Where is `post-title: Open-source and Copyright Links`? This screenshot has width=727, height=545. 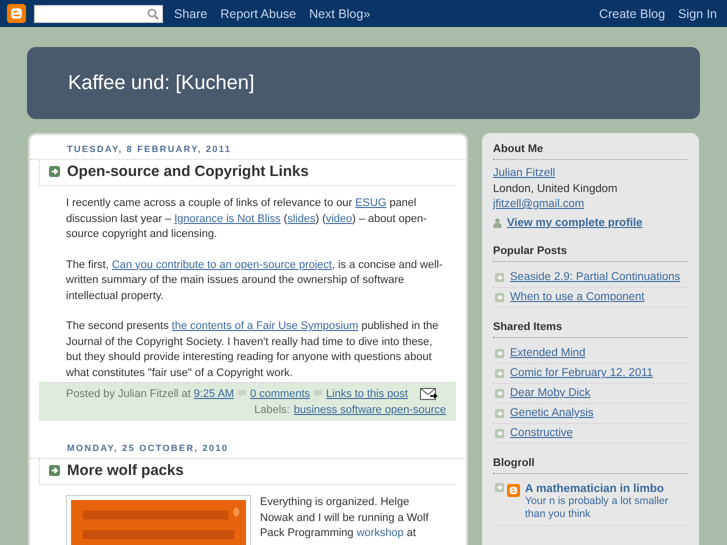 post-title: Open-source and Copyright Links is located at coordinates (188, 171).